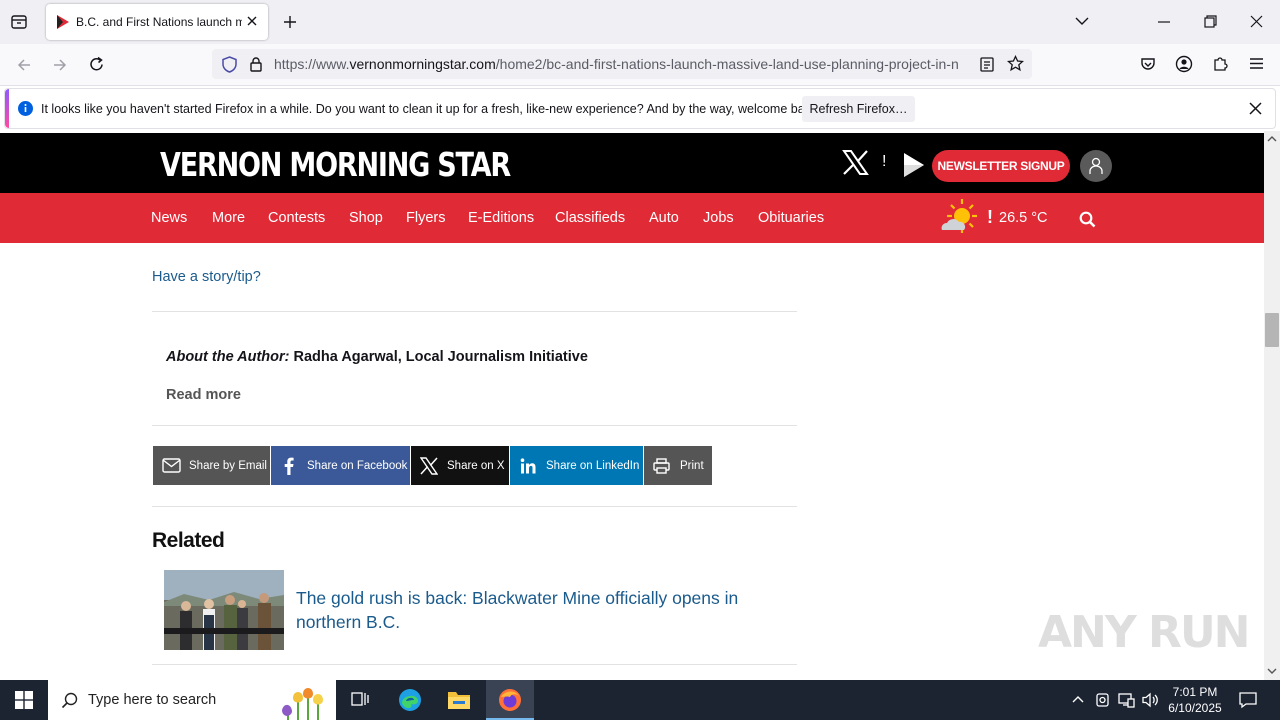  Describe the element at coordinates (1272, 138) in the screenshot. I see `scroll-up-icon` at that location.